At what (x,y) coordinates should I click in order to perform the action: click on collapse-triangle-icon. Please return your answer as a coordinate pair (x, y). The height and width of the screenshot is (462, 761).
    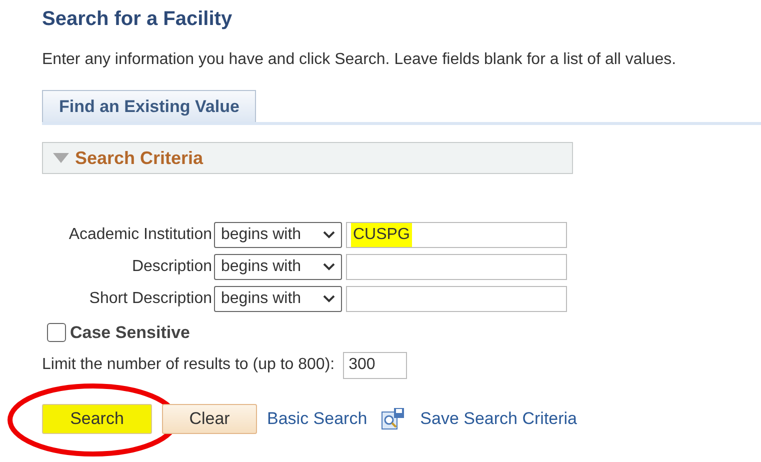
    Looking at the image, I should click on (61, 158).